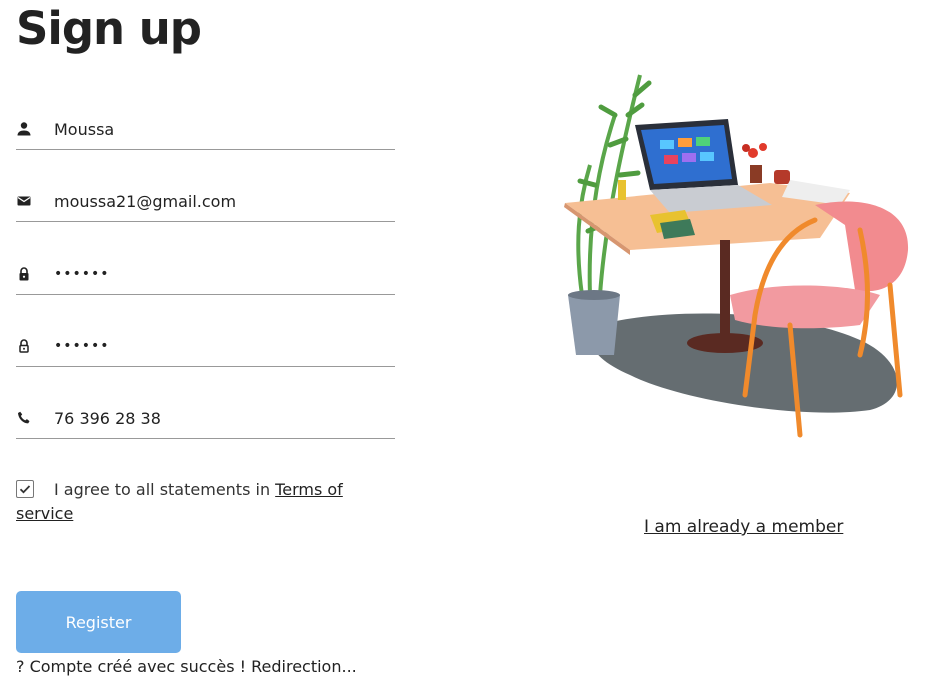 This screenshot has height=688, width=930. I want to click on register-button: Register, so click(98, 622).